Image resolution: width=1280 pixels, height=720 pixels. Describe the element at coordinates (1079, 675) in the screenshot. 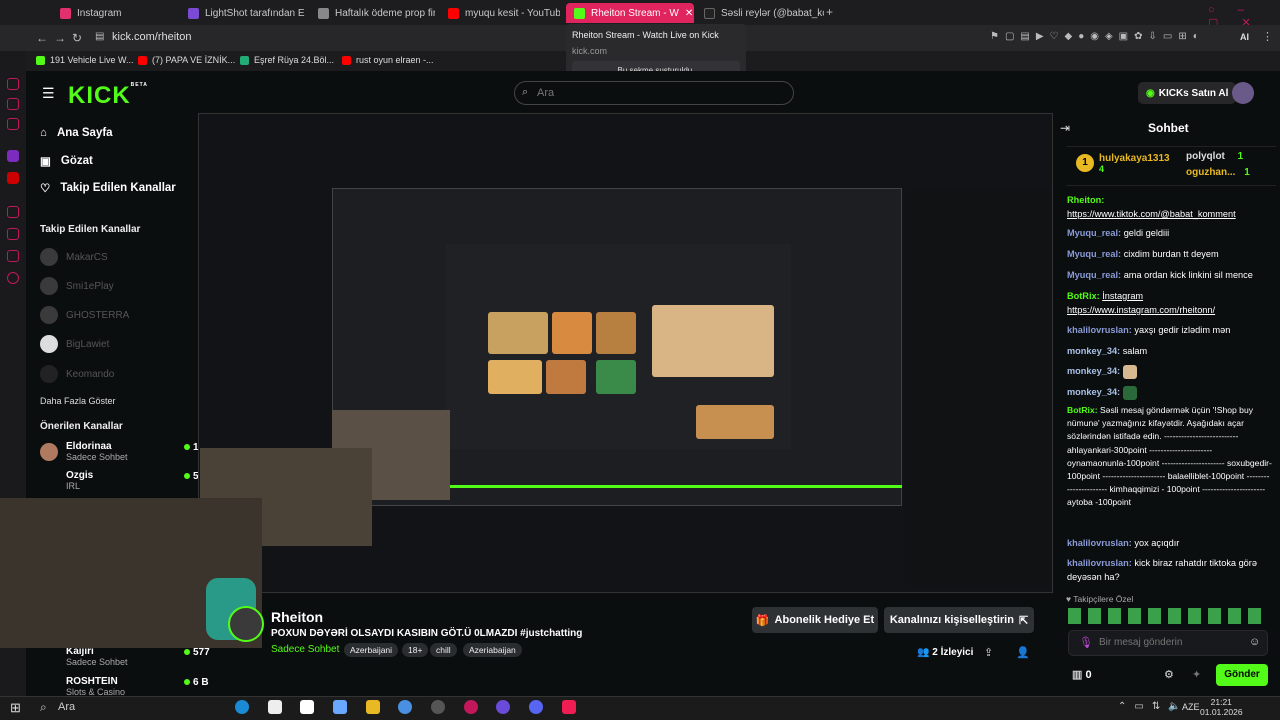

I see `points-icon: ▥` at that location.